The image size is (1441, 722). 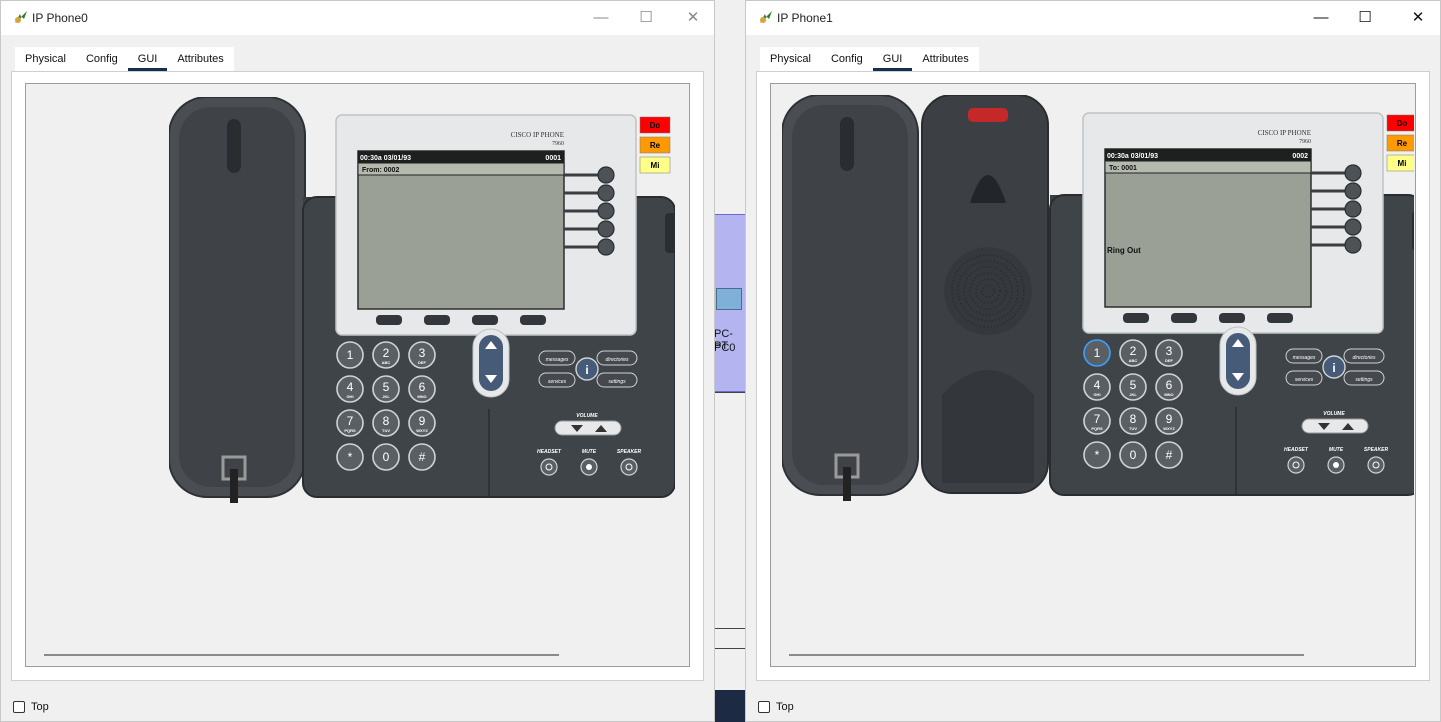 I want to click on handset-cradle, so click(x=985, y=294).